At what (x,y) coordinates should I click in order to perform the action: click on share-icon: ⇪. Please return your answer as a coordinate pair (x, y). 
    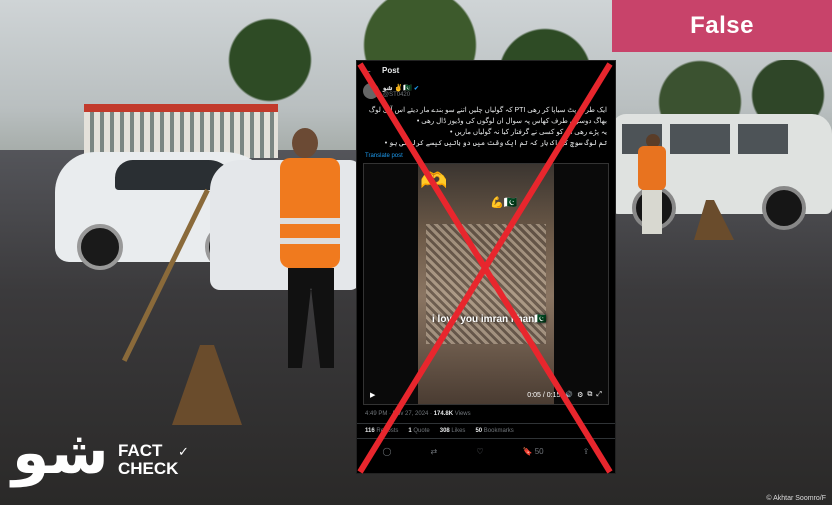
    Looking at the image, I should click on (586, 451).